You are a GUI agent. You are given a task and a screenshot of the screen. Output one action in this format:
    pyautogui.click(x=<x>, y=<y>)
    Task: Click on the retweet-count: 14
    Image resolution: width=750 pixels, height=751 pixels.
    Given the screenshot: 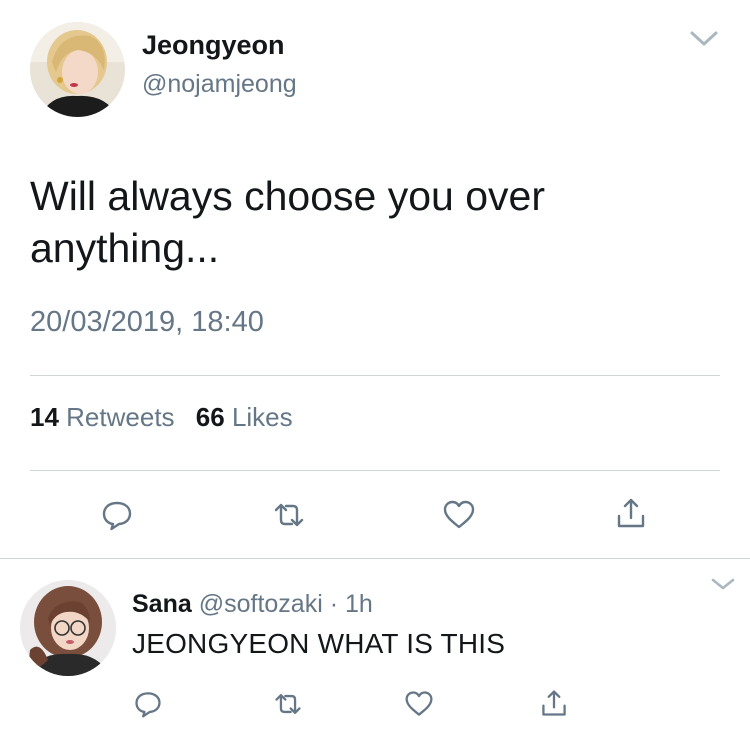 What is the action you would take?
    pyautogui.click(x=44, y=417)
    